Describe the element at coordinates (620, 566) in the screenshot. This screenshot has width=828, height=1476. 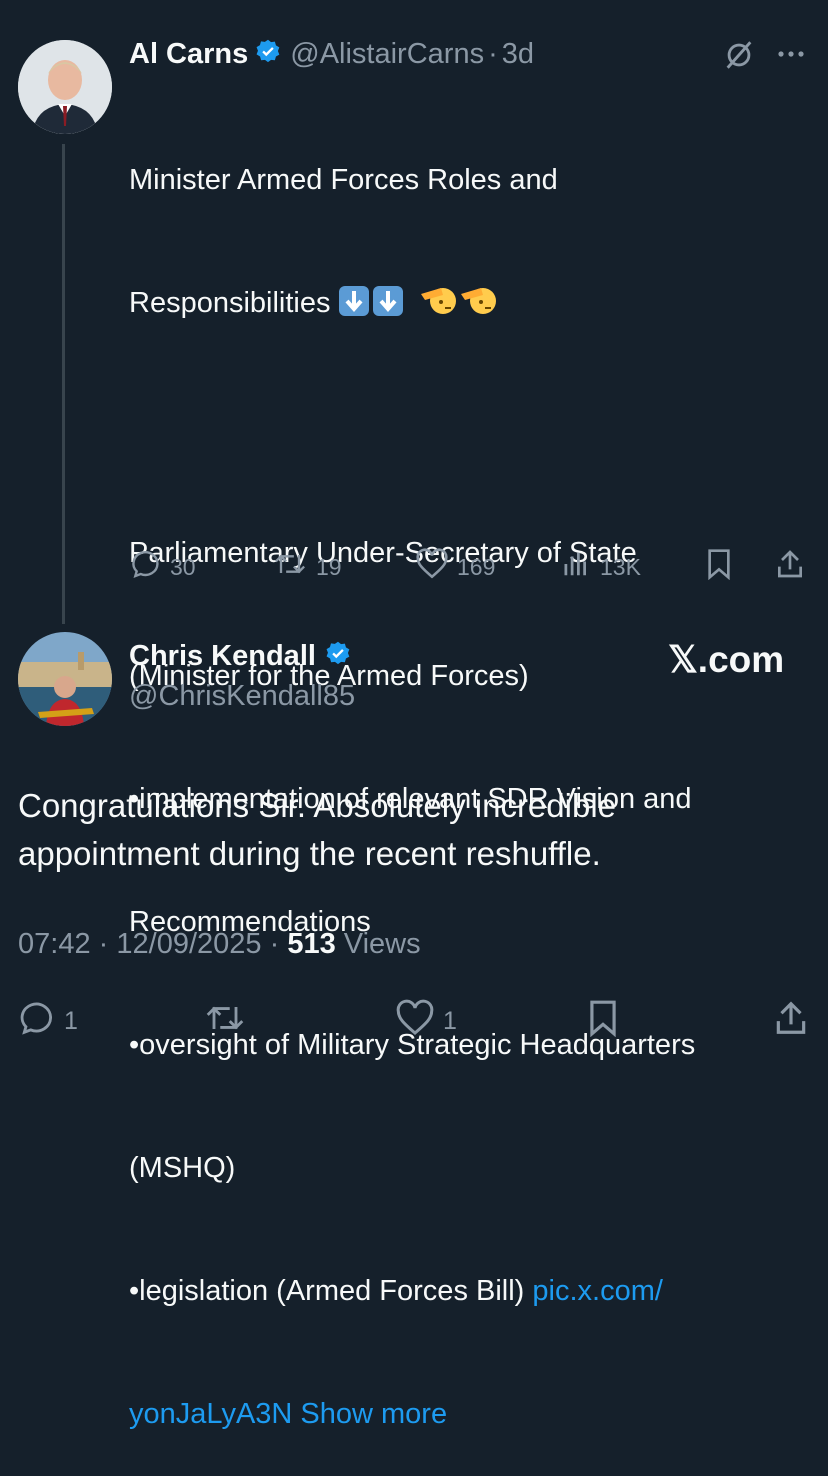
I see `views-count: 13K` at that location.